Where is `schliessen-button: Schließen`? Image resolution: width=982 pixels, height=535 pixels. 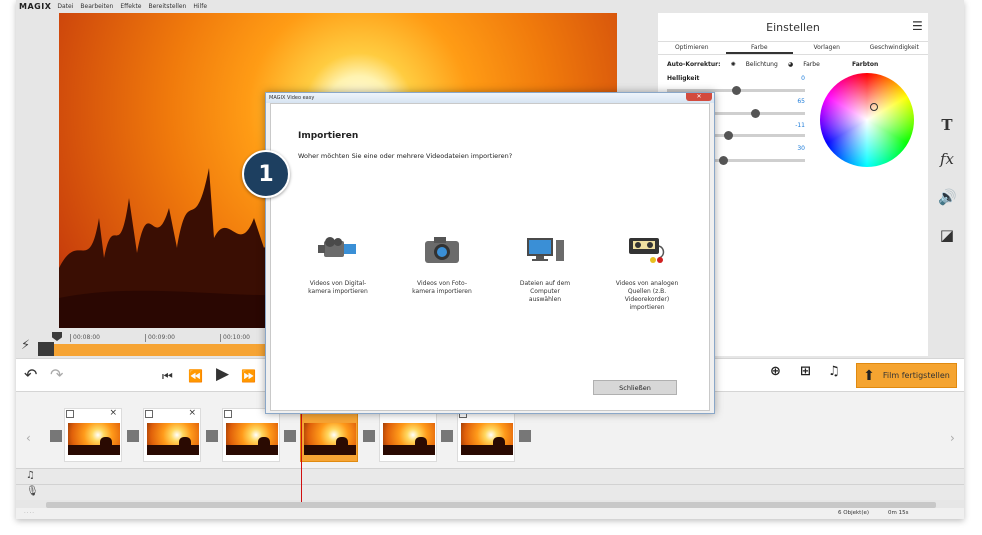 schliessen-button: Schließen is located at coordinates (635, 387).